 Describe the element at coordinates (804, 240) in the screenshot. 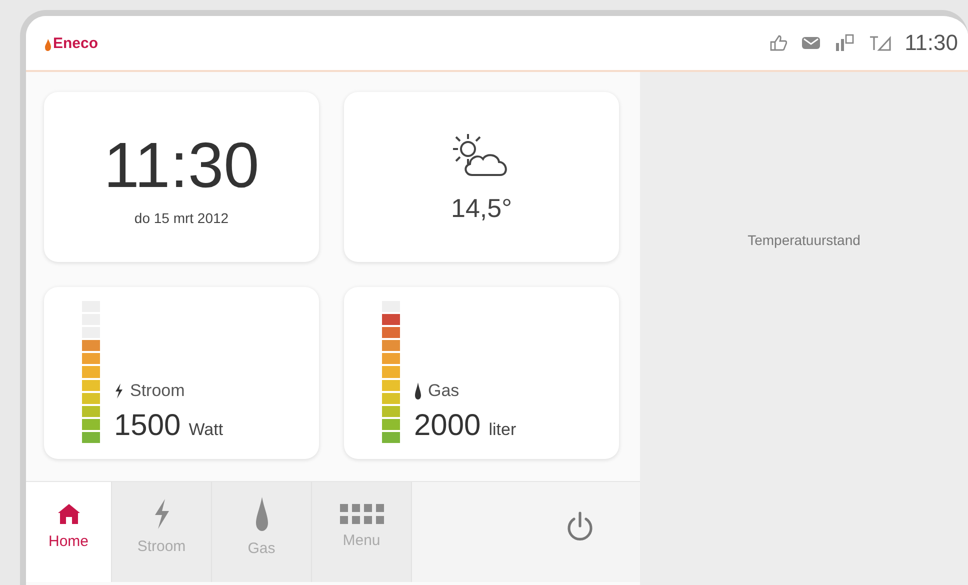

I see `panel-label: Temperatuurstand` at that location.